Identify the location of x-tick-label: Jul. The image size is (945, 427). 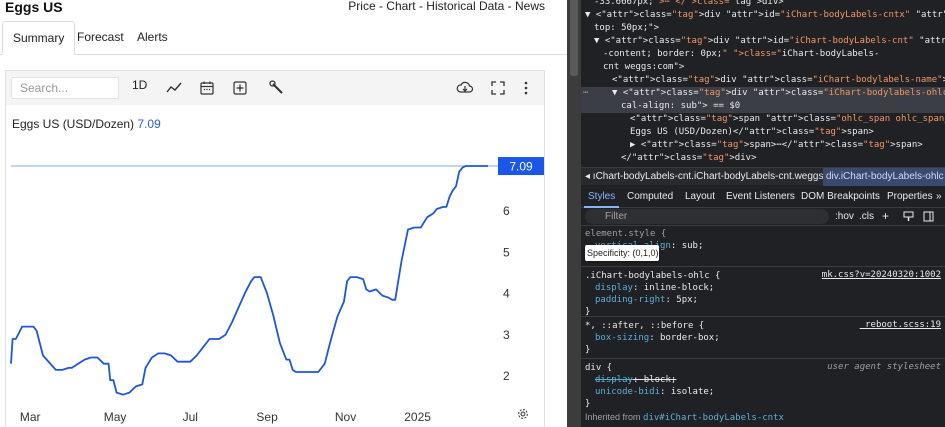
(190, 417).